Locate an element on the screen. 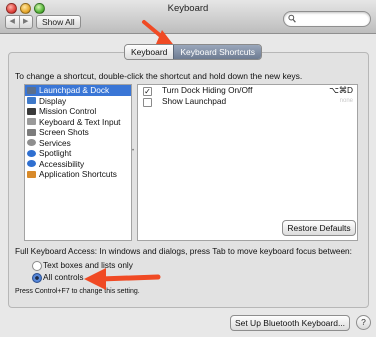 Image resolution: width=376 pixels, height=337 pixels. nav-buttons: ◀ ▶ is located at coordinates (19, 22).